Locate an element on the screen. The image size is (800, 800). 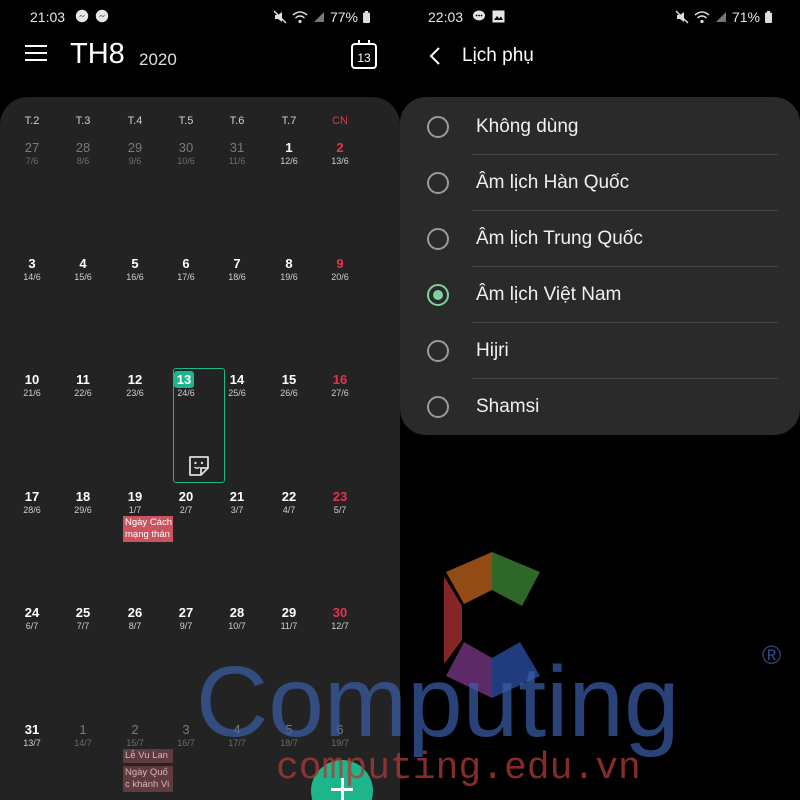
status-time: 21:03 is located at coordinates (48, 17).